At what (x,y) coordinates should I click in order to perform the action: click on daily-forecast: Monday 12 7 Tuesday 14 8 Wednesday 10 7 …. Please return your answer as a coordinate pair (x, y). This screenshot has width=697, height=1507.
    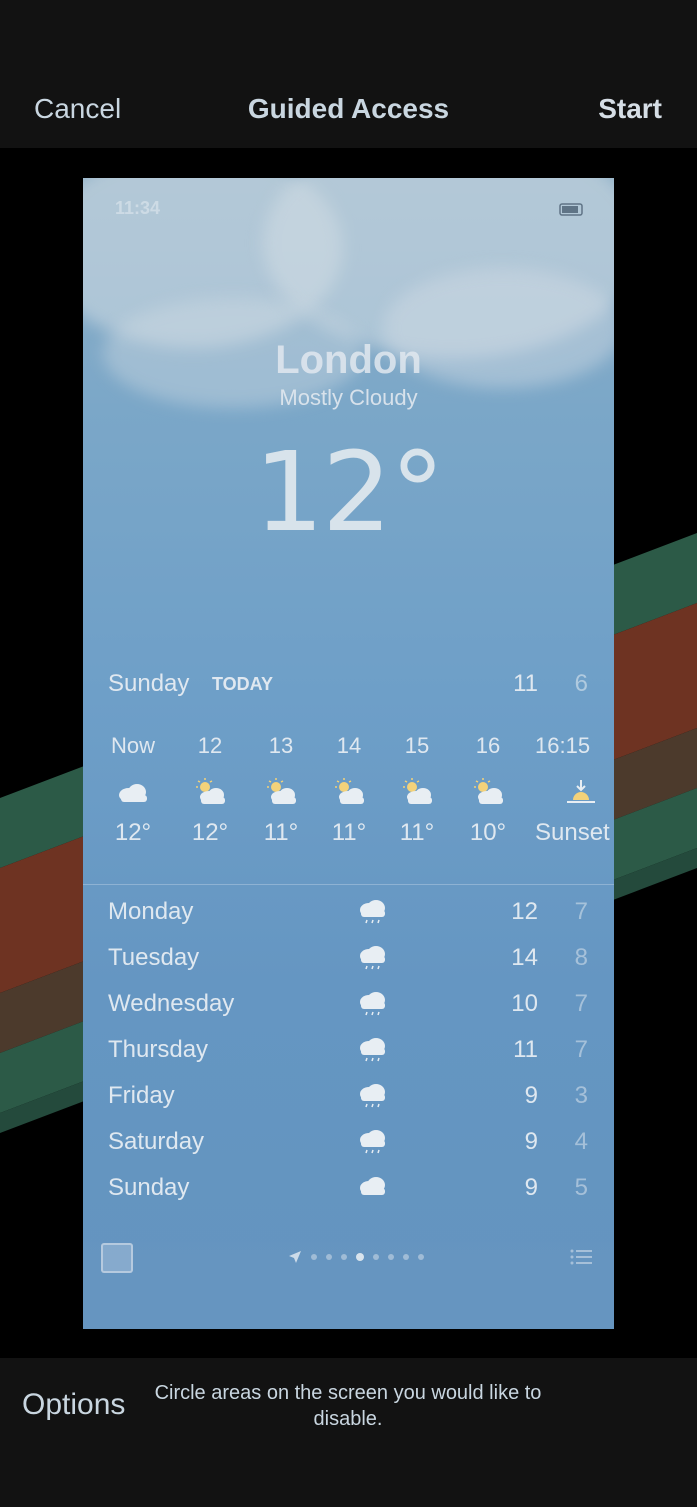
    Looking at the image, I should click on (348, 1057).